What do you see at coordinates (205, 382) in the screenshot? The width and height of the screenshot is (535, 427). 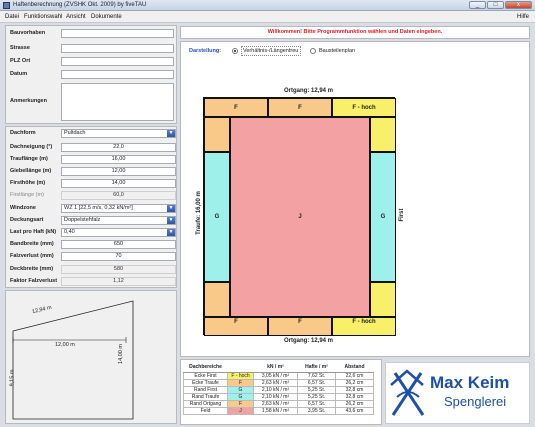 I see `row-name: Ecke Traufe` at bounding box center [205, 382].